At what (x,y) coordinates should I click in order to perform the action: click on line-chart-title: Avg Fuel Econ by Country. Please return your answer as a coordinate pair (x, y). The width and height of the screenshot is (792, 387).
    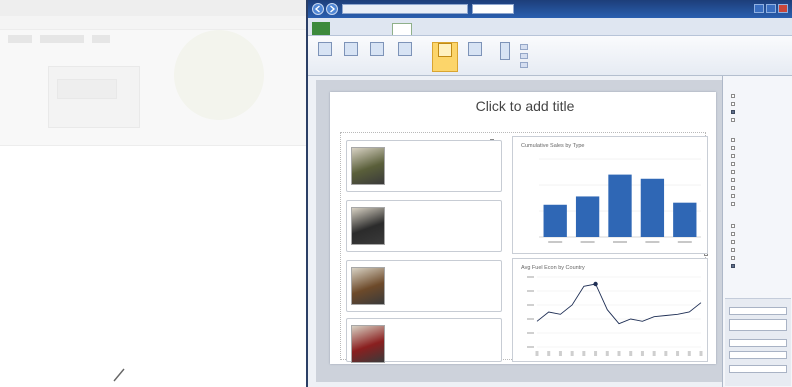
    Looking at the image, I should click on (553, 268).